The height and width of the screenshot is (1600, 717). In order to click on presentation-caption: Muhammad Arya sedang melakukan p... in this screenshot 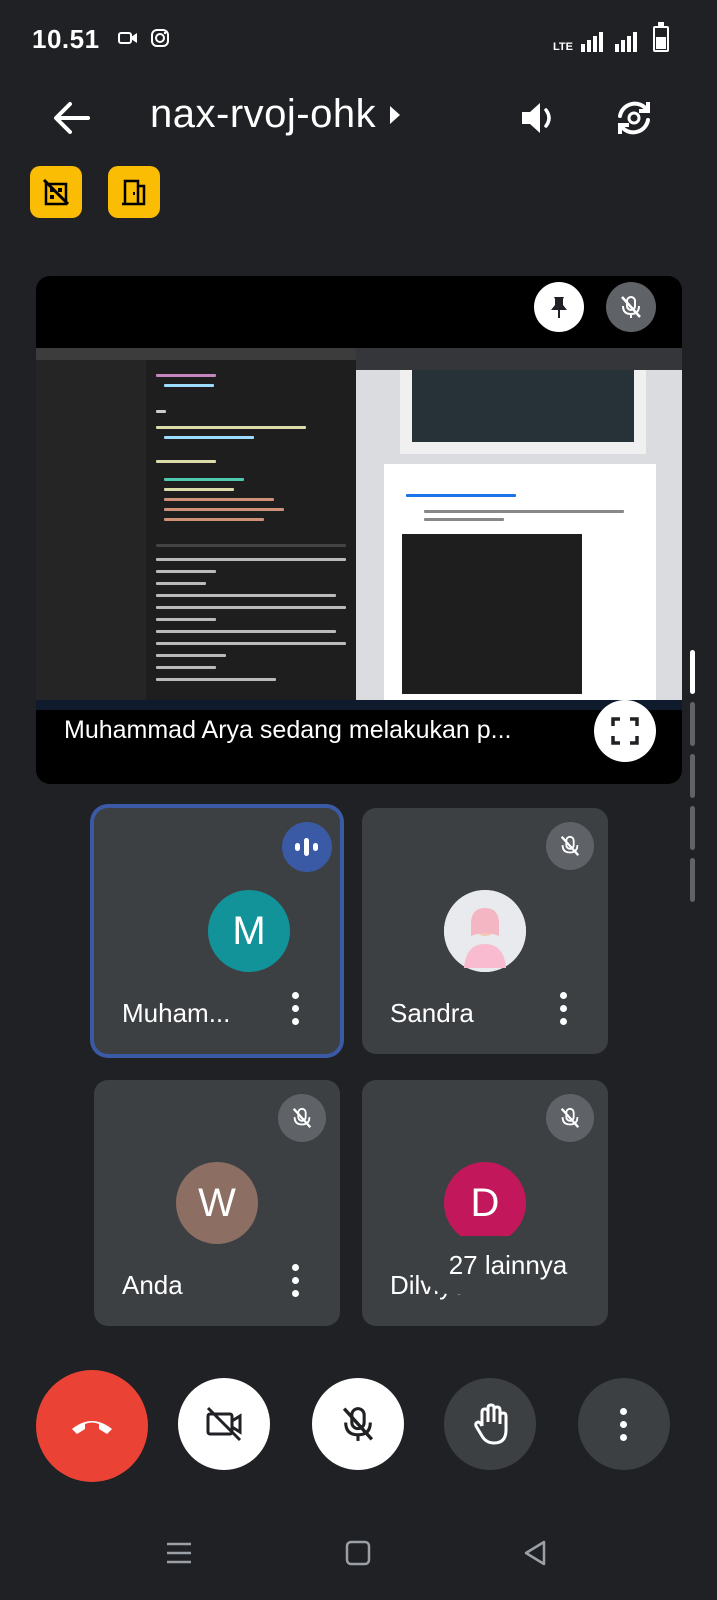, I will do `click(288, 730)`.